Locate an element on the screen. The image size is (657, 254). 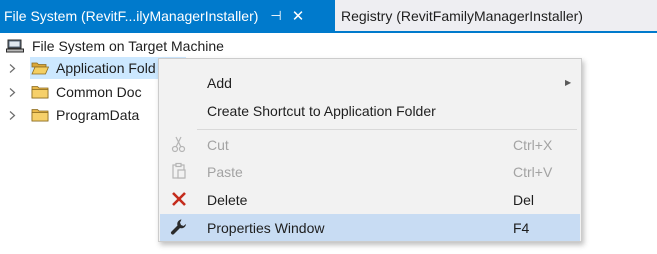
tree-root: File System on Target Machine is located at coordinates (115, 46).